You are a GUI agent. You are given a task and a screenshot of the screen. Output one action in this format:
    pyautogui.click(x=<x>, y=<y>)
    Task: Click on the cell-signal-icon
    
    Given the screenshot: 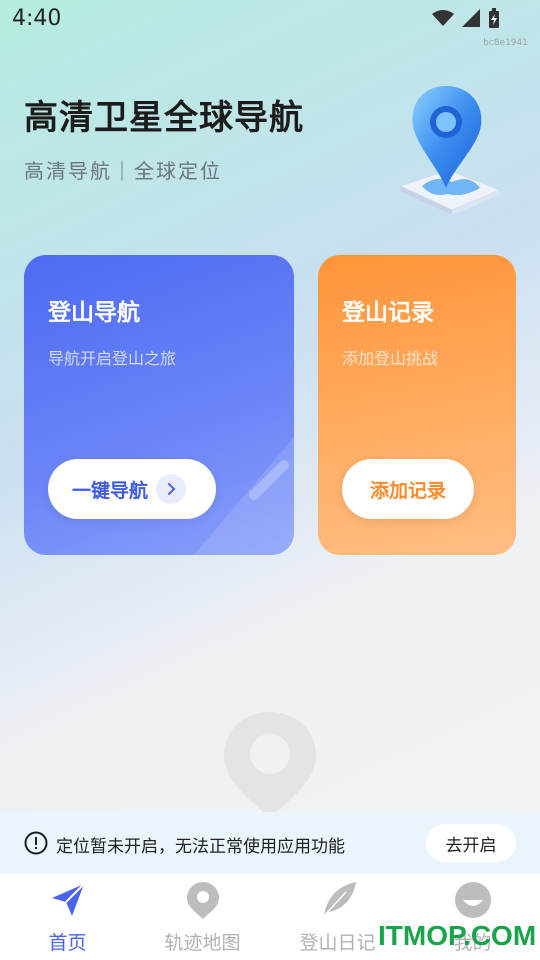 What is the action you would take?
    pyautogui.click(x=471, y=18)
    